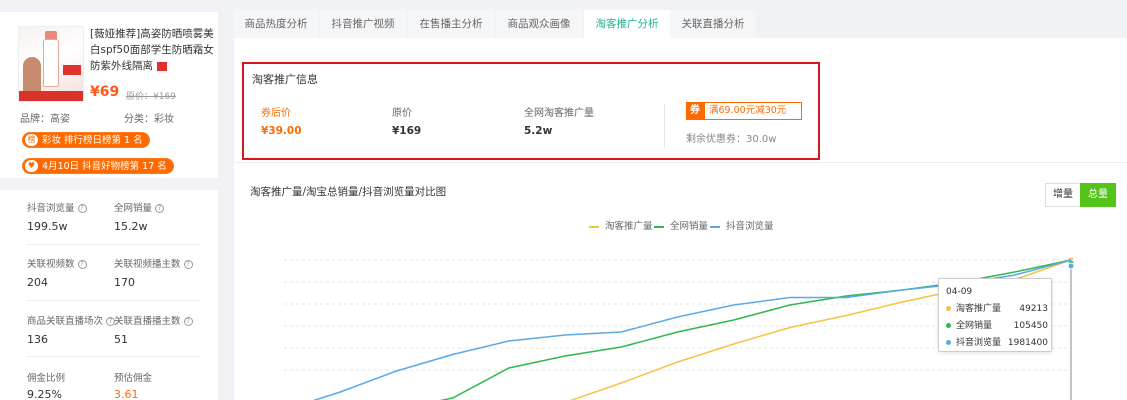 This screenshot has height=400, width=1127. What do you see at coordinates (86, 140) in the screenshot?
I see `rank-badge-daily: 榜彩妆 排行榜日榜第 1 名` at bounding box center [86, 140].